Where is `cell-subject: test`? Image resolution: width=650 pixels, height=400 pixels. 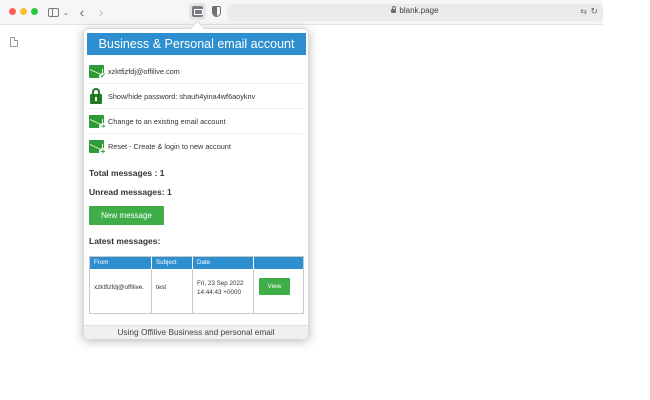
cell-subject: test is located at coordinates (172, 291).